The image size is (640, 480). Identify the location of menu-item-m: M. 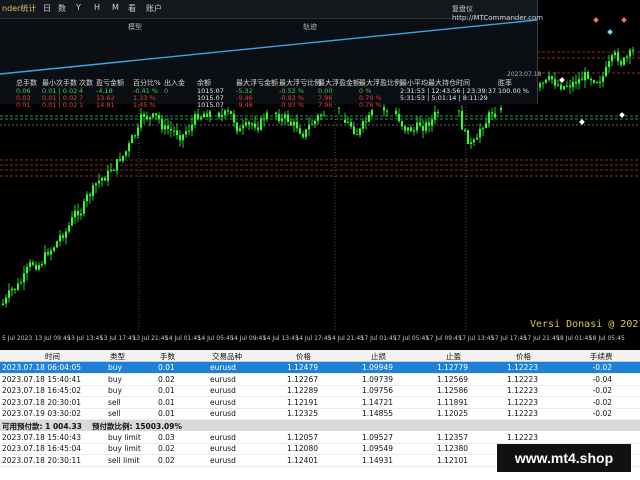
(115, 7).